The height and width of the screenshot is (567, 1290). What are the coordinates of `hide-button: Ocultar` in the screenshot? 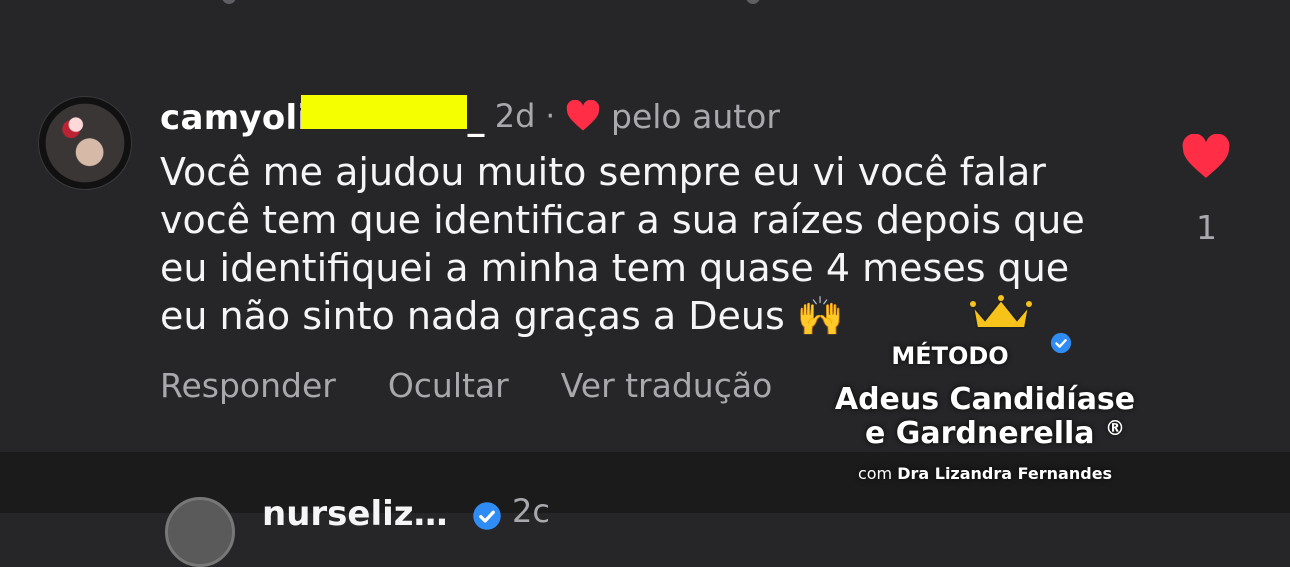 It's located at (448, 385).